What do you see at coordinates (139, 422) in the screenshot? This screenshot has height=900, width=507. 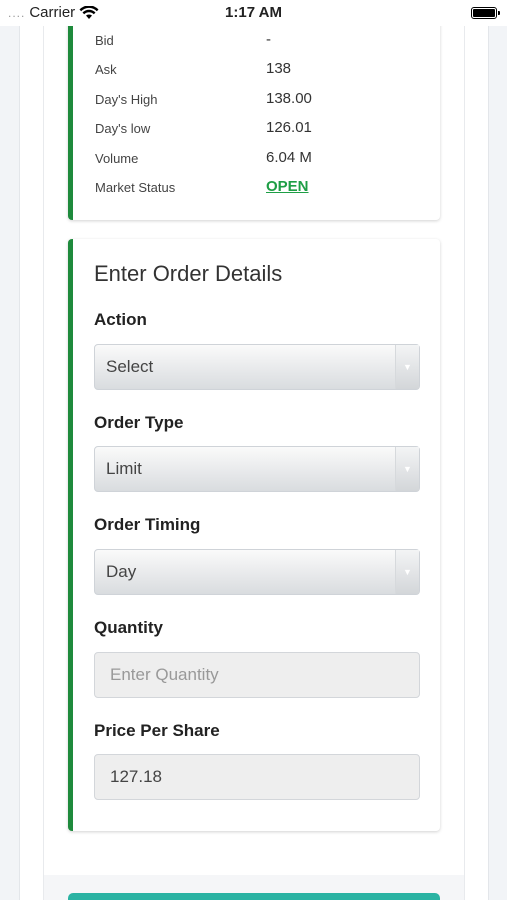 I see `order-type-label: Order Type` at bounding box center [139, 422].